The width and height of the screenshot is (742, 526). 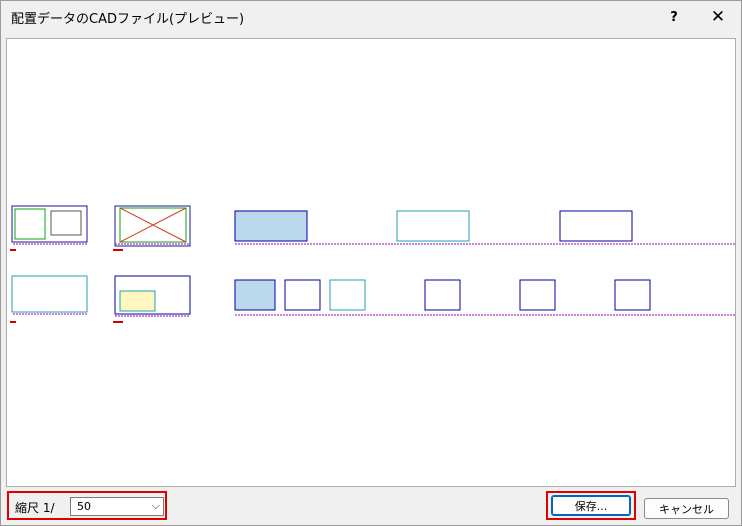 I want to click on scale-group: 縮尺 1/ 50 ⌵, so click(x=87, y=505).